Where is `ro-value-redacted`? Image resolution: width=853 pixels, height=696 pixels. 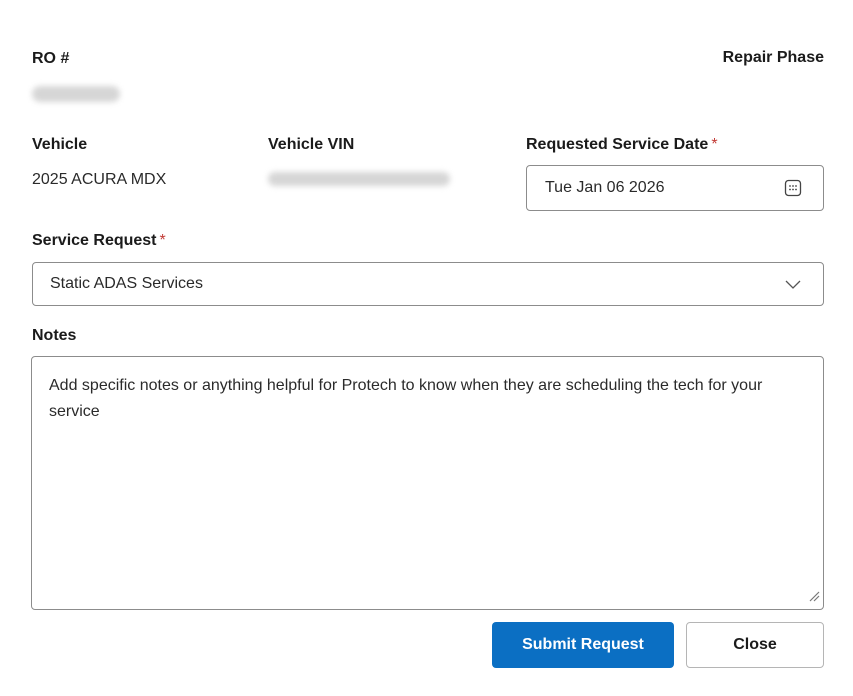 ro-value-redacted is located at coordinates (76, 94).